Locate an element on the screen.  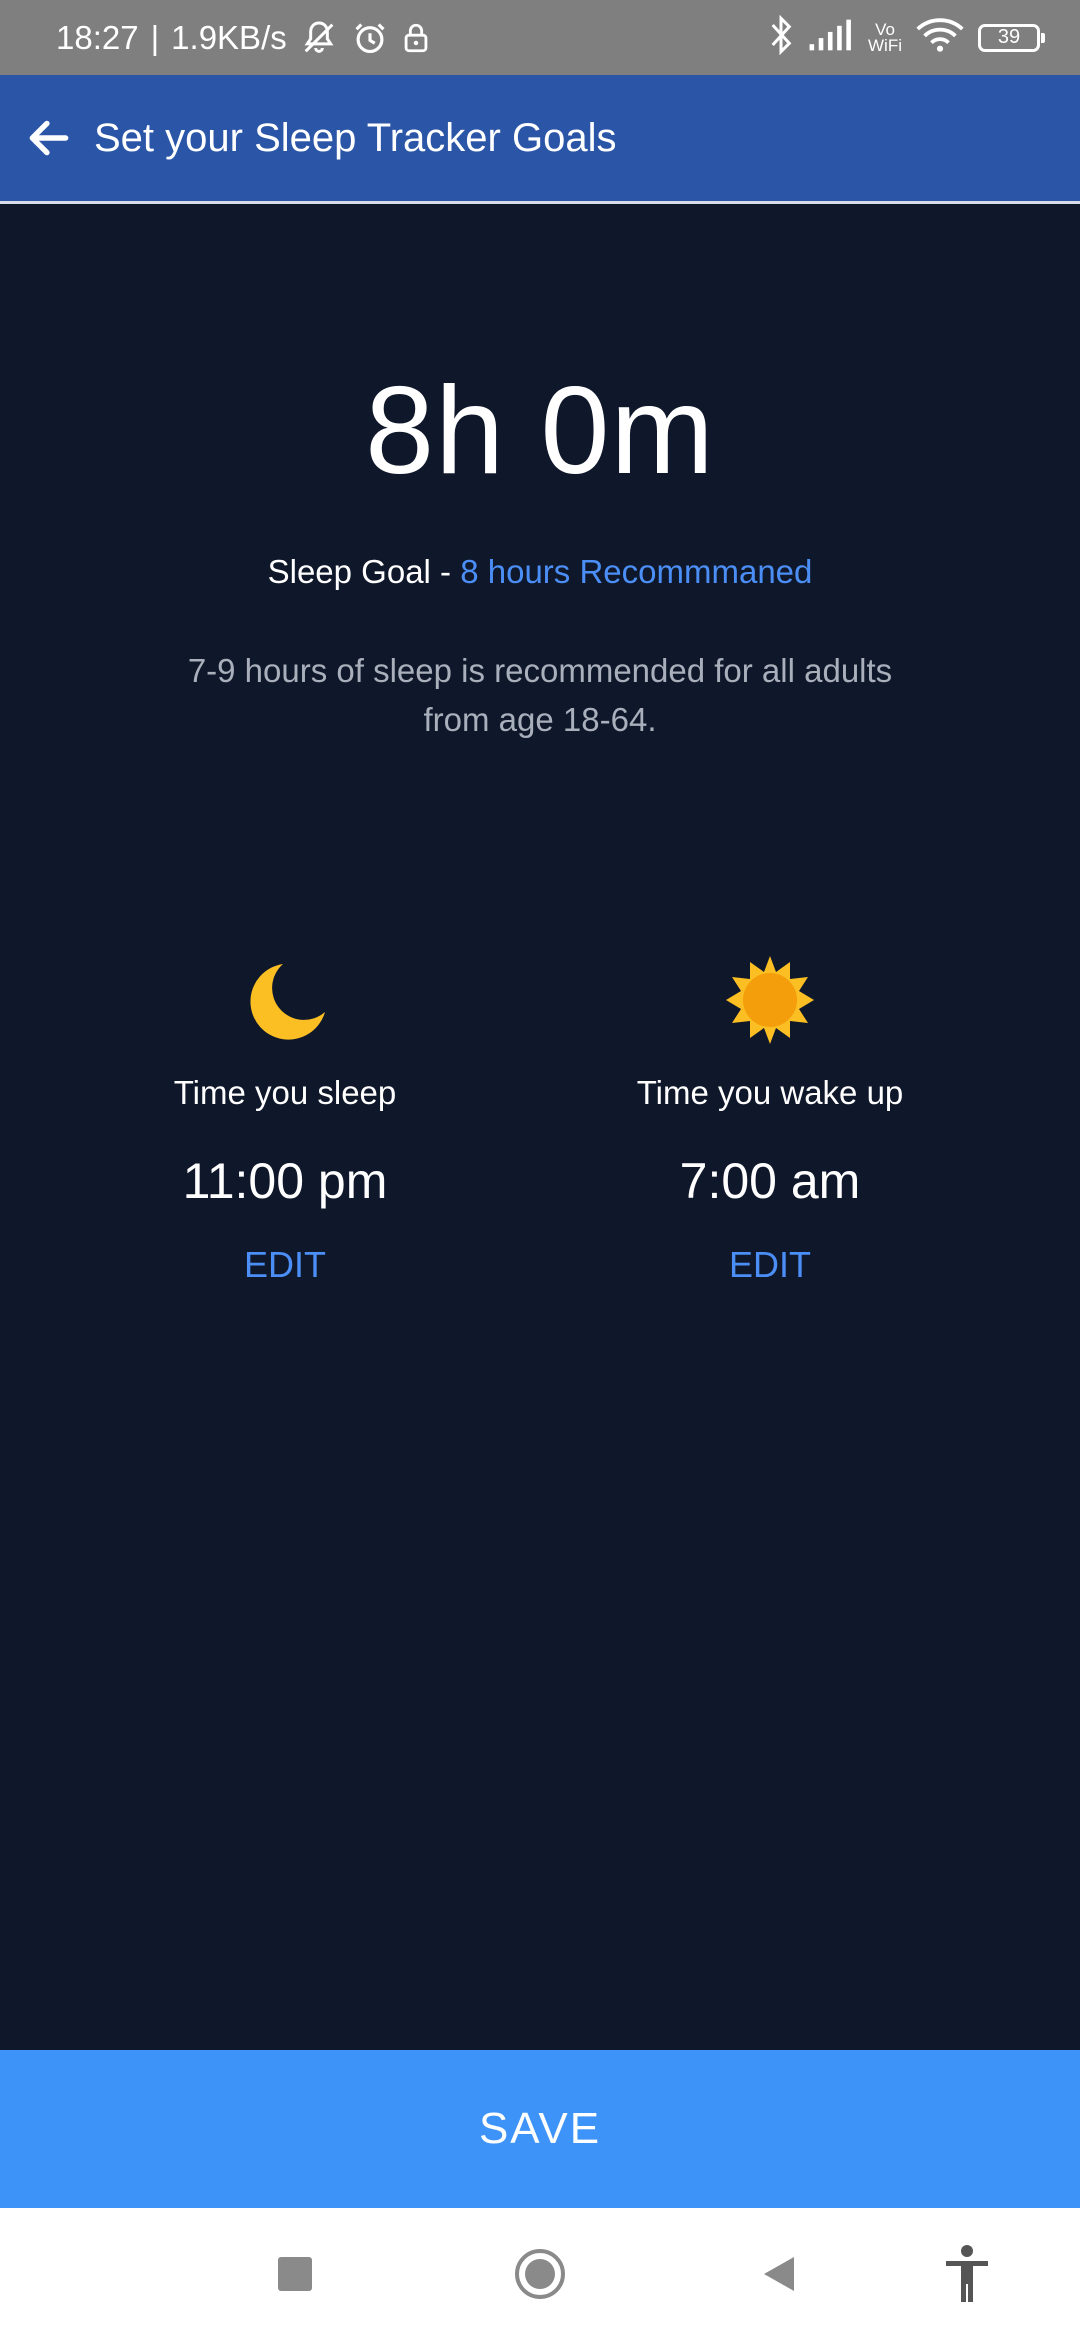
recent-apps-button is located at coordinates (295, 2274).